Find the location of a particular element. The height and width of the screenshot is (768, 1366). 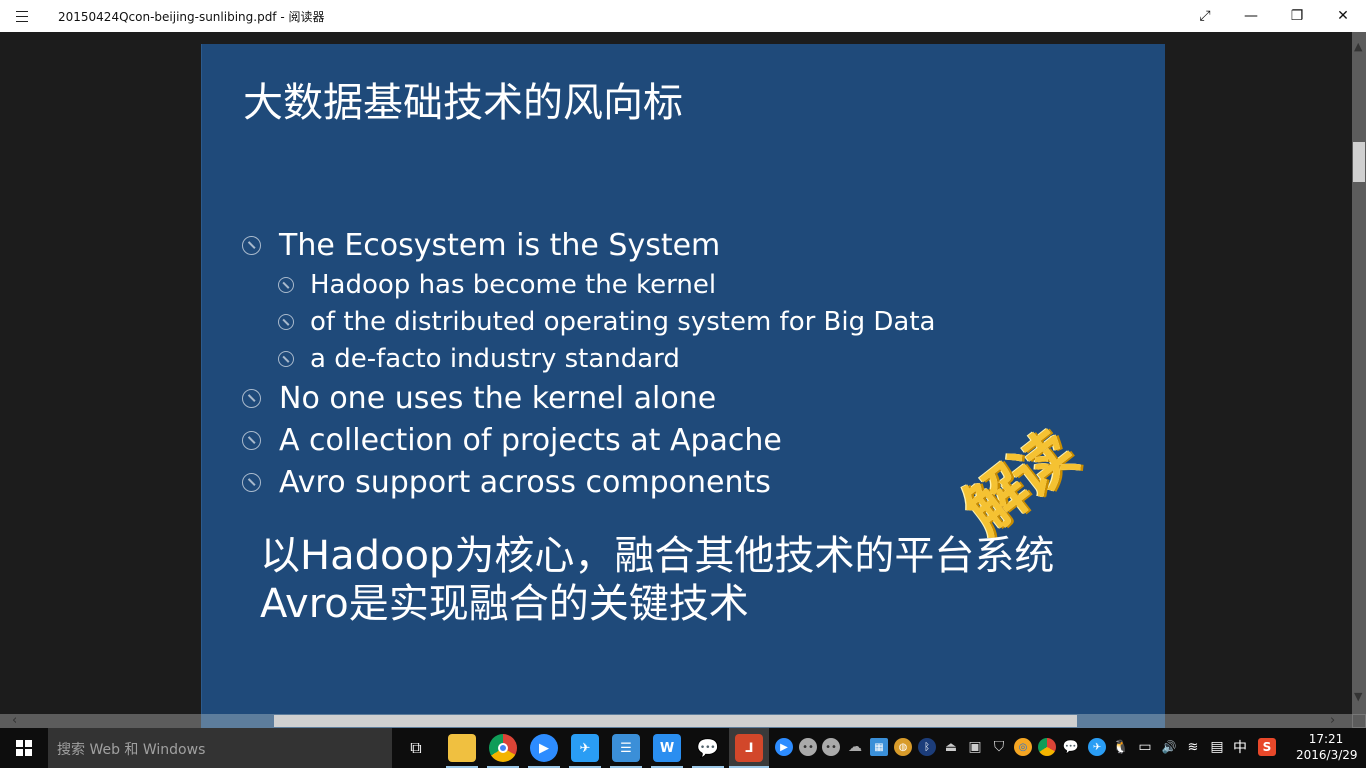

input-method-indicator: 中 is located at coordinates (1240, 747).